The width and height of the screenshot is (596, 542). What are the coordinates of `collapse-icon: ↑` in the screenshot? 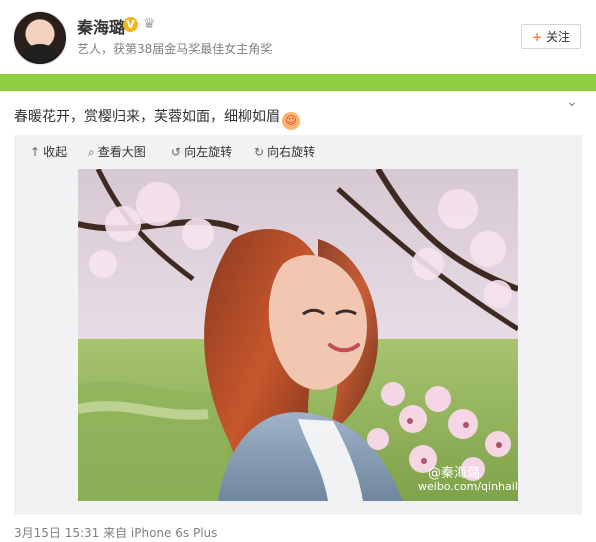 It's located at (35, 152).